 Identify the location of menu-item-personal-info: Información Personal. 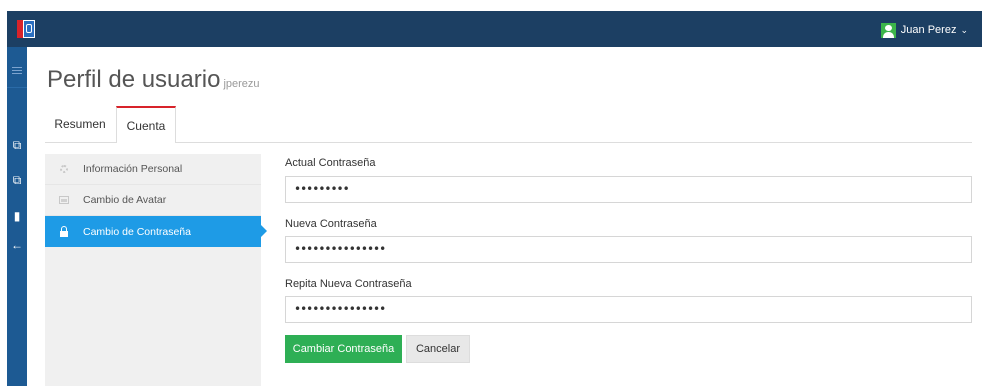
(153, 169).